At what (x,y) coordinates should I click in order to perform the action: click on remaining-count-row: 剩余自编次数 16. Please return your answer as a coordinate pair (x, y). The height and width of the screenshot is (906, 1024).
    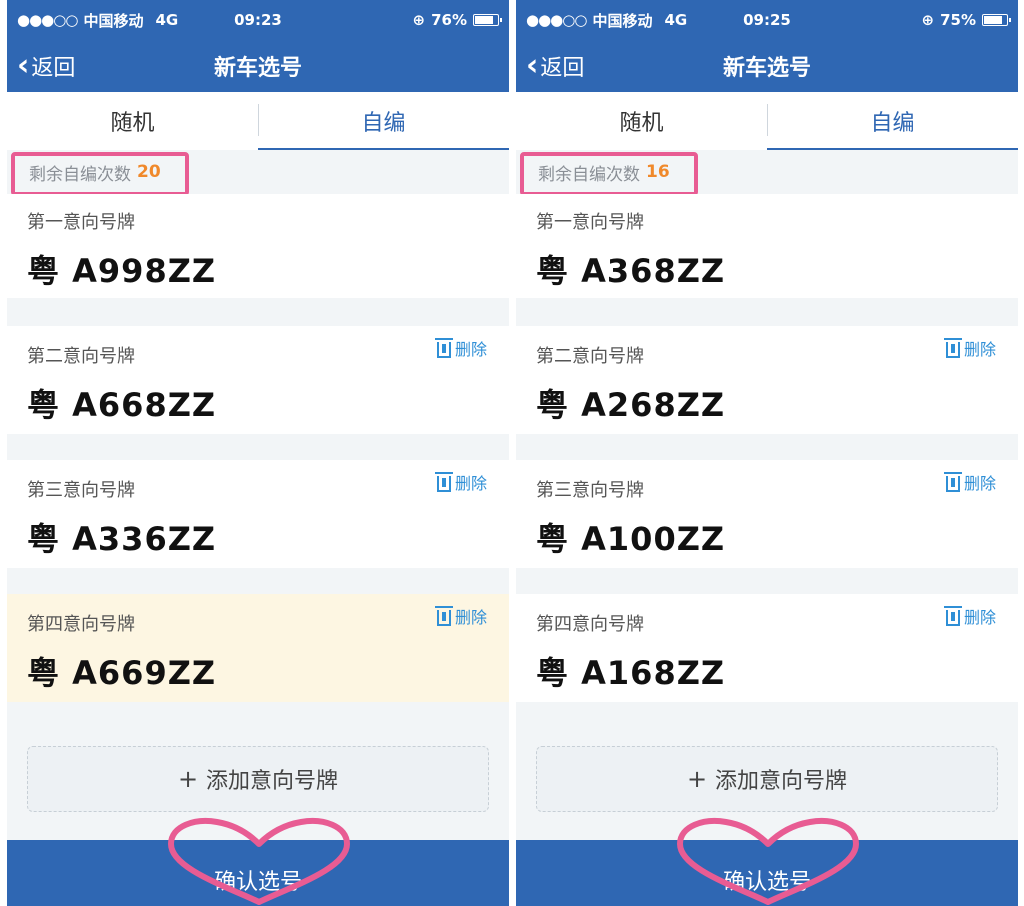
    Looking at the image, I should click on (767, 173).